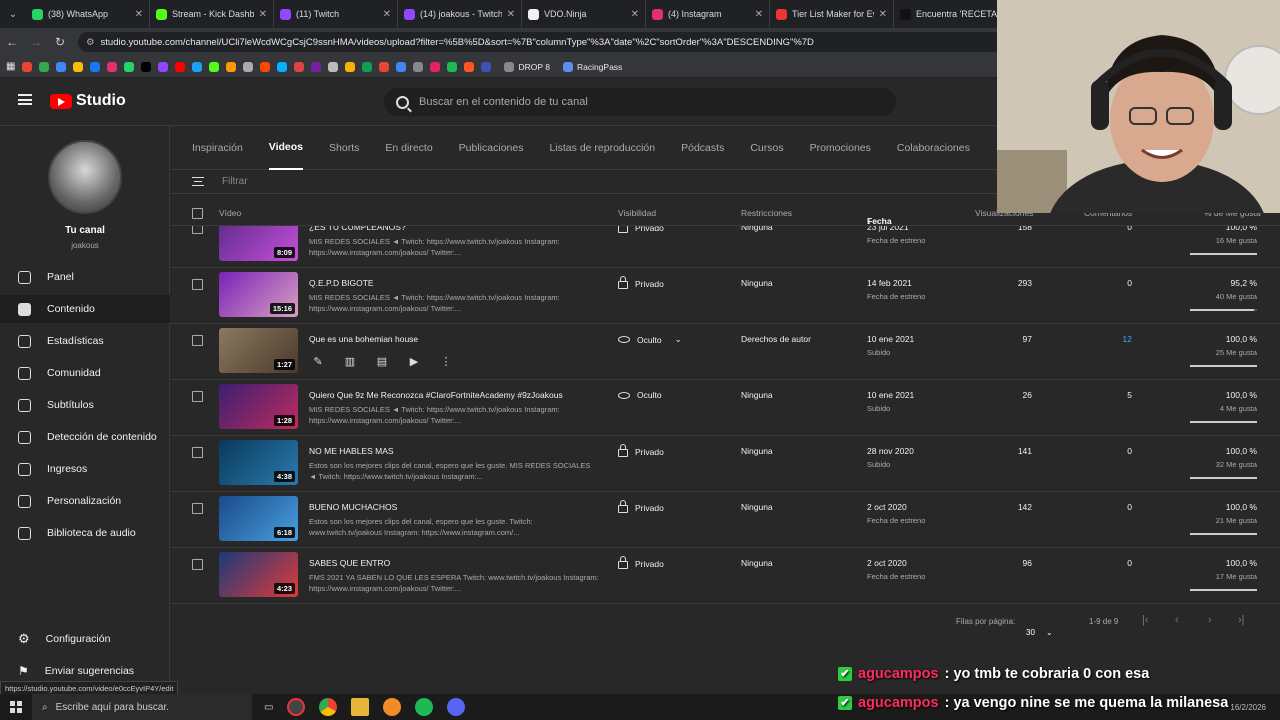 The image size is (1280, 720). What do you see at coordinates (392, 707) in the screenshot?
I see `app-icon` at bounding box center [392, 707].